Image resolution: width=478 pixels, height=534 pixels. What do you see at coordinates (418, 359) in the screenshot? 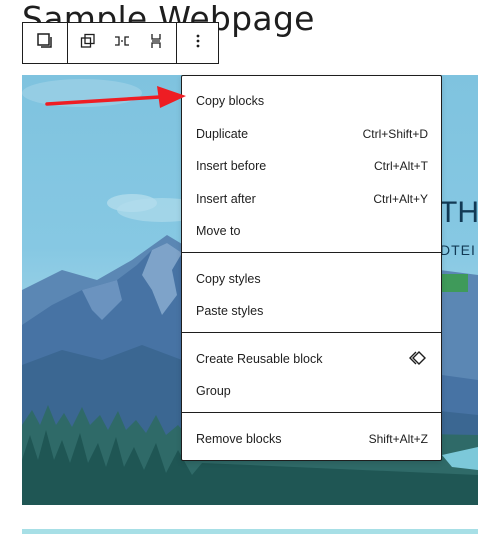
I see `reusable-block-icon` at bounding box center [418, 359].